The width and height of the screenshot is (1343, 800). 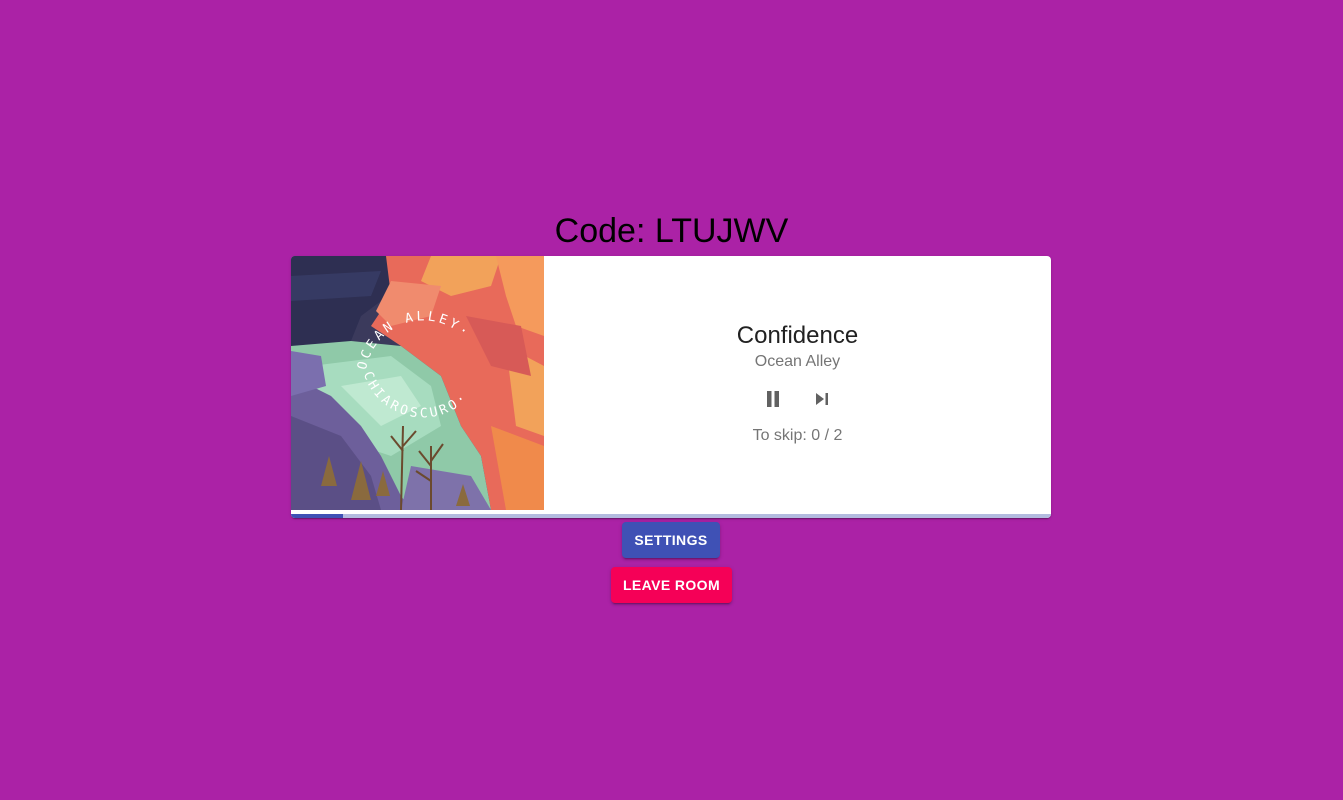 I want to click on room-code-heading: Code: LTUJWV, so click(x=671, y=231).